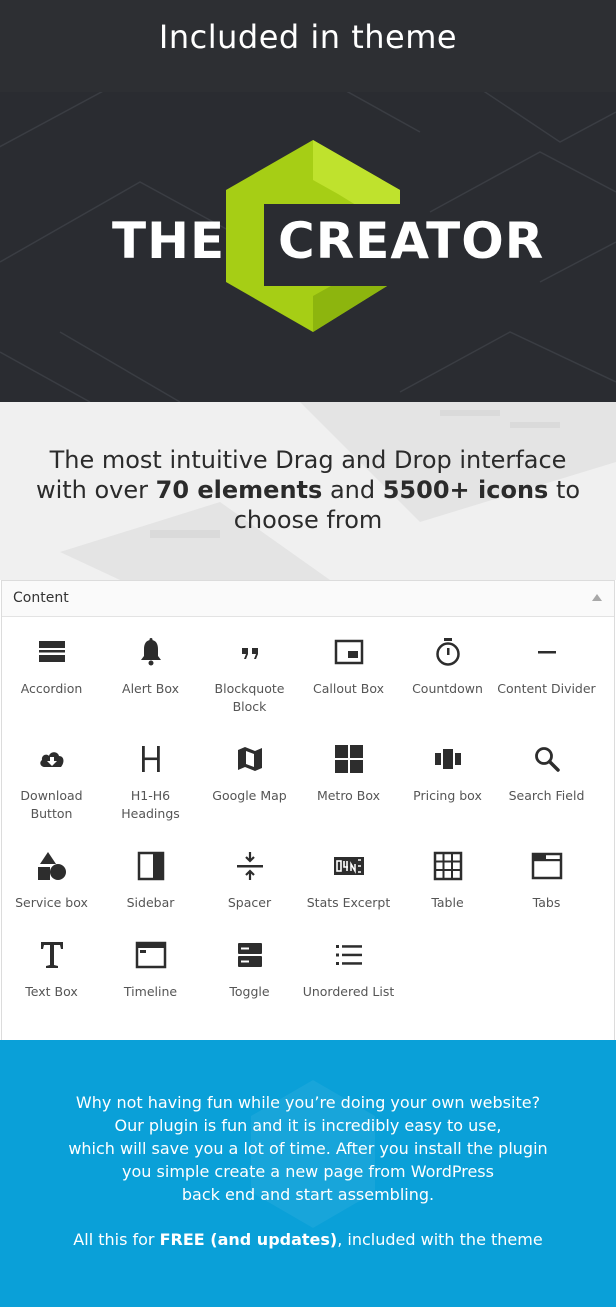 This screenshot has width=616, height=1307. I want to click on element-label: Search Field, so click(546, 795).